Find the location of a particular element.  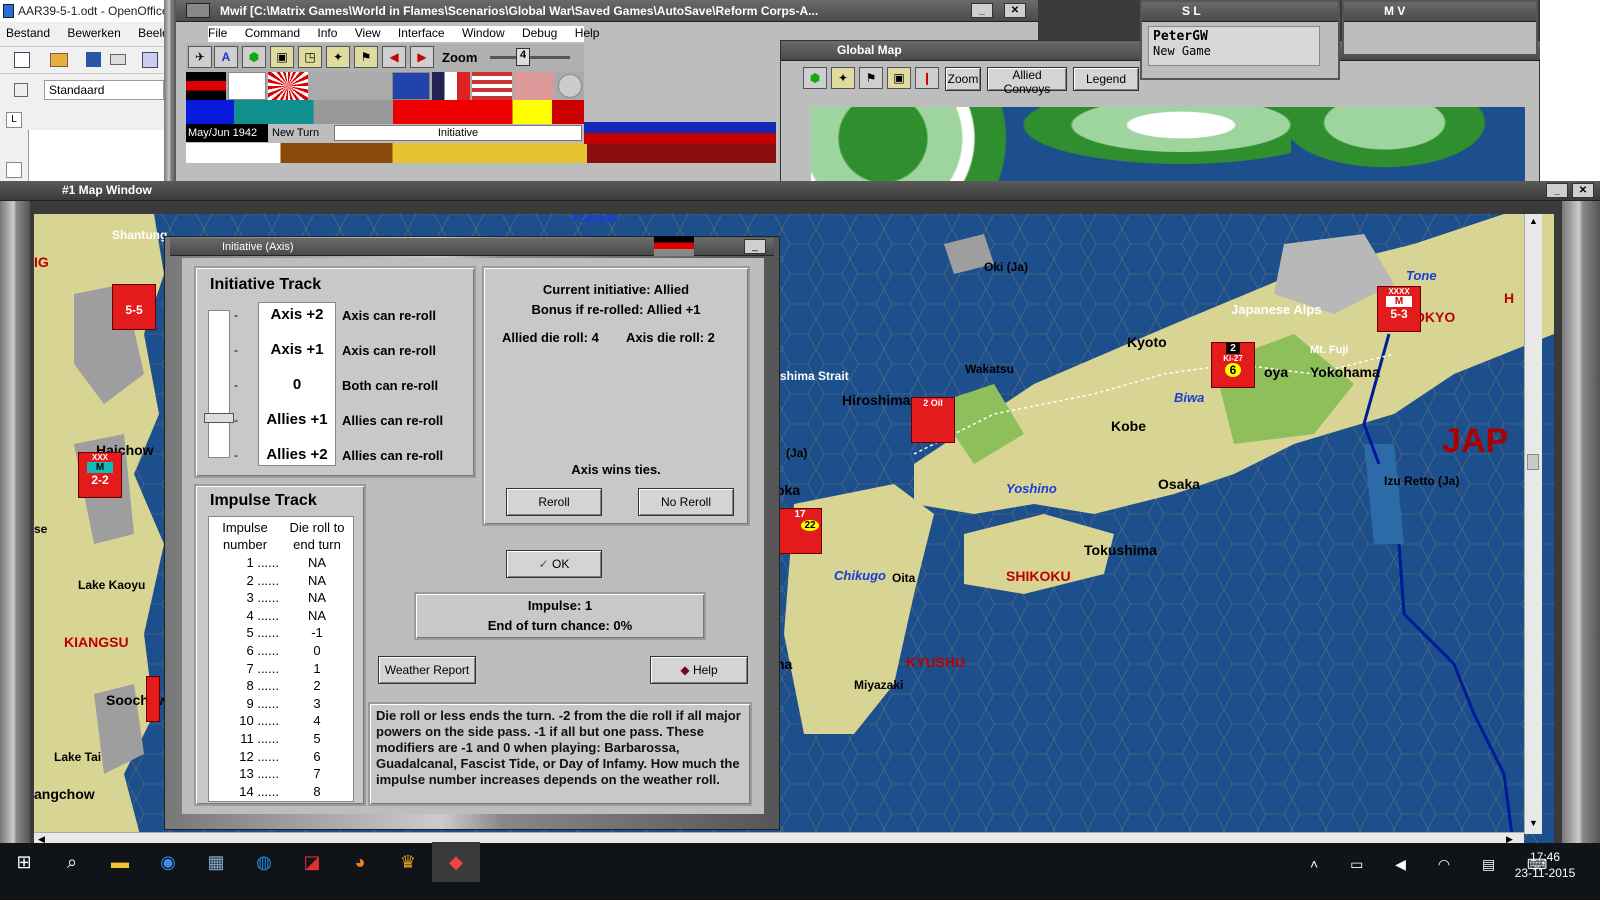

game-icon: ♛ is located at coordinates (408, 862).